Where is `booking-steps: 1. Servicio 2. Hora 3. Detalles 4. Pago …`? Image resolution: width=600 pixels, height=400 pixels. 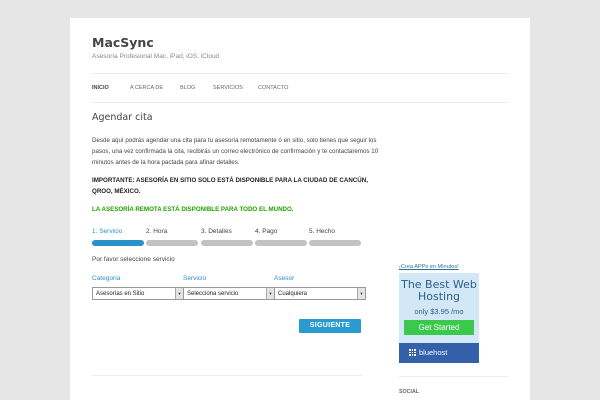 booking-steps: 1. Servicio 2. Hora 3. Detalles 4. Pago … is located at coordinates (227, 237).